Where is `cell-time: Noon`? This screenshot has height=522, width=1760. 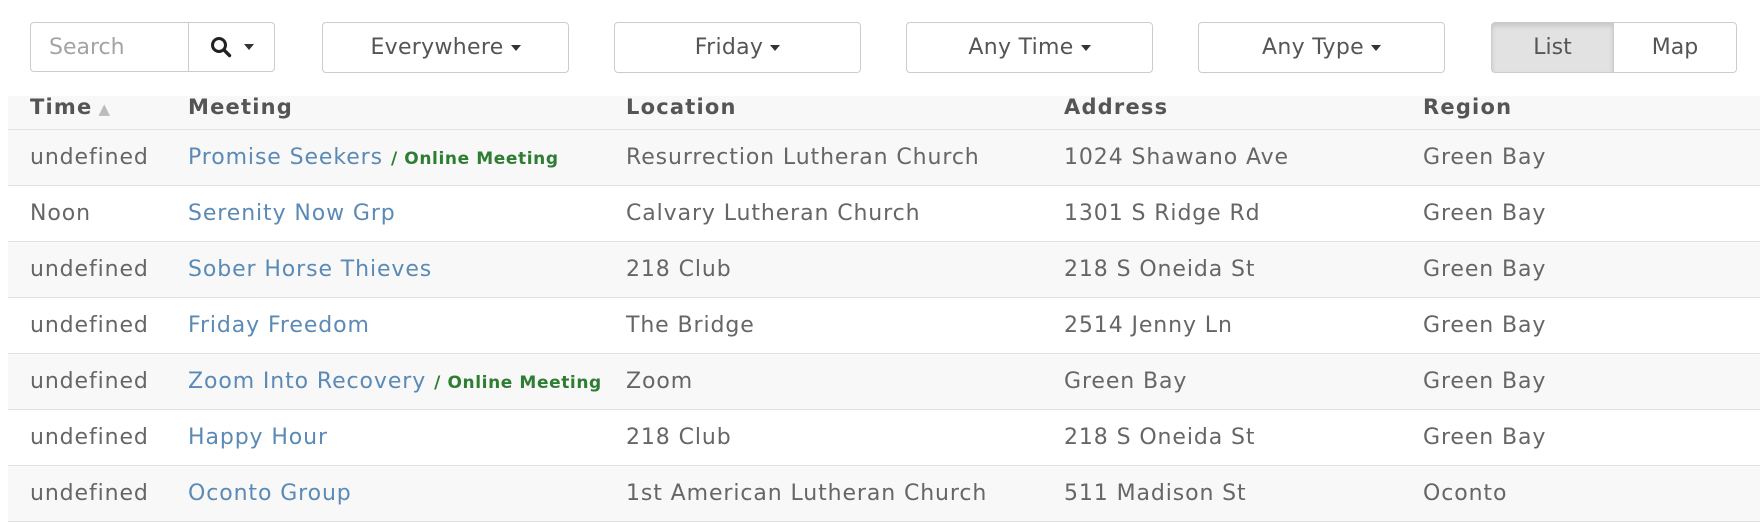 cell-time: Noon is located at coordinates (60, 213).